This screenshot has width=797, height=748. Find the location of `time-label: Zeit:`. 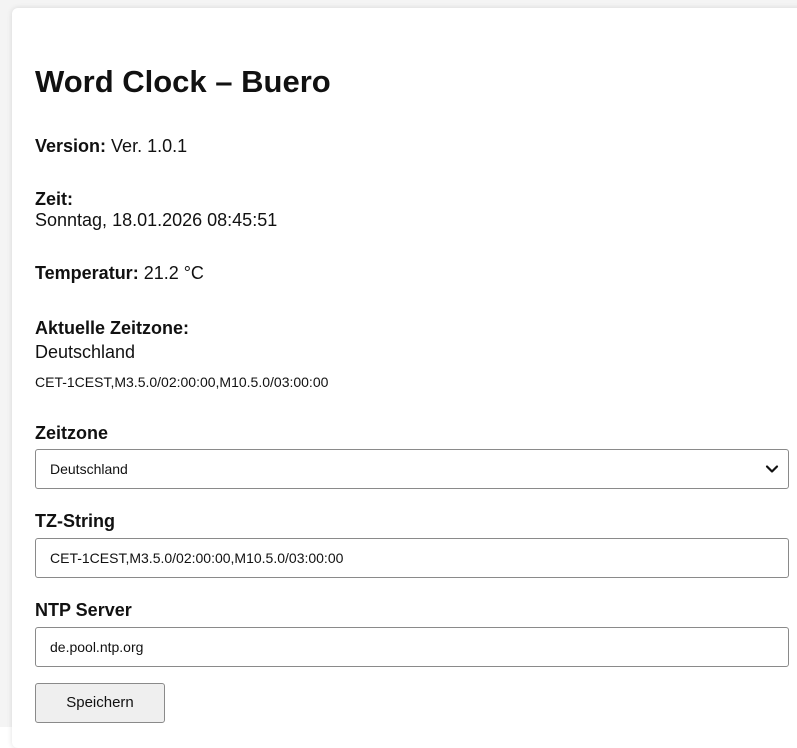

time-label: Zeit: is located at coordinates (54, 199).